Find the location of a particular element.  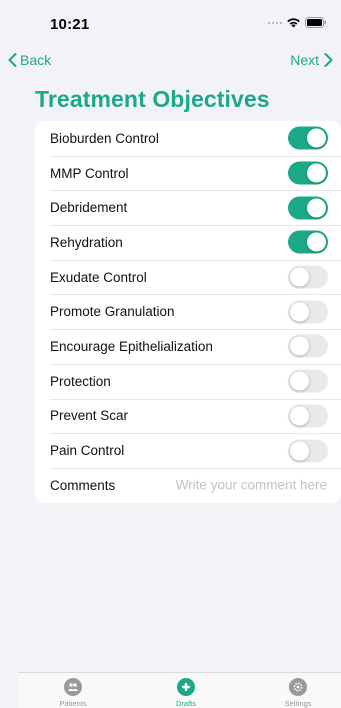

chevron-right-icon is located at coordinates (328, 60).